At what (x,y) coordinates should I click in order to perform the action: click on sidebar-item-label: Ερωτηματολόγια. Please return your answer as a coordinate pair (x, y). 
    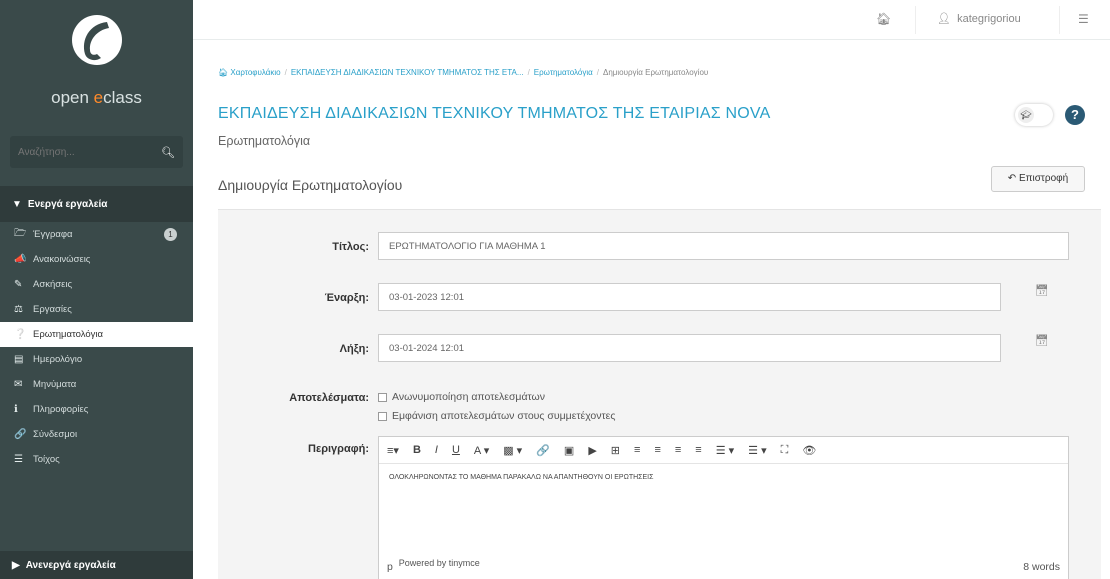
    Looking at the image, I should click on (68, 334).